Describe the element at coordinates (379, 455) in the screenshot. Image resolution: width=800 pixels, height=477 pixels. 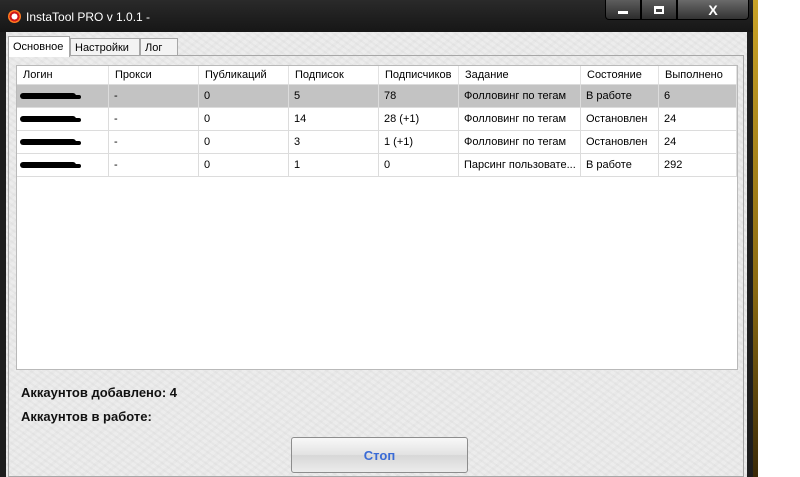
I see `stop-button: Стоп` at that location.